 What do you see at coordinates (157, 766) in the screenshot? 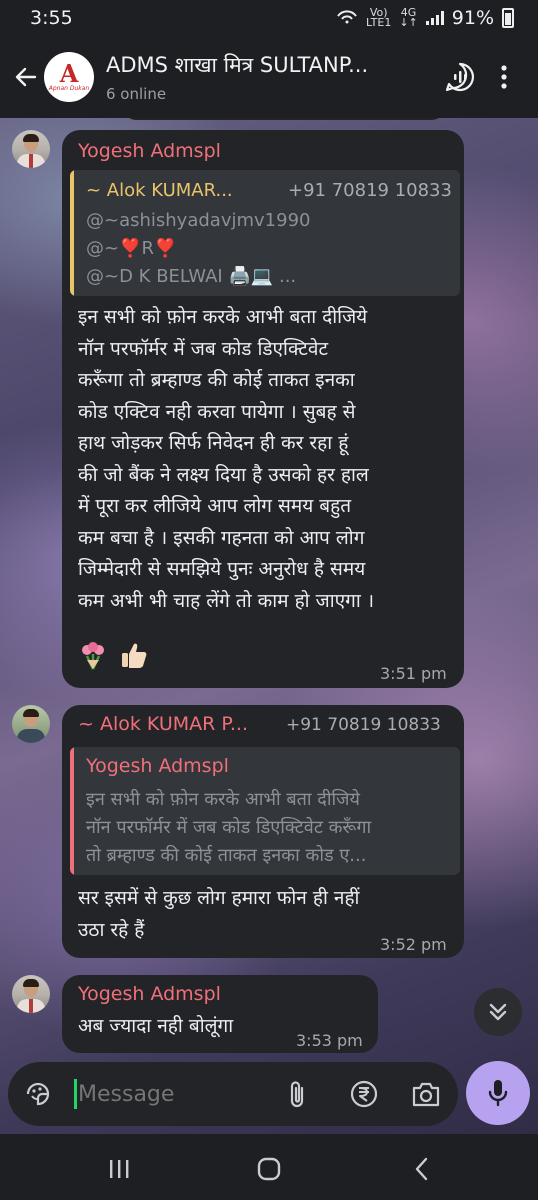
I see `reply-sender: Yogesh Admspl` at bounding box center [157, 766].